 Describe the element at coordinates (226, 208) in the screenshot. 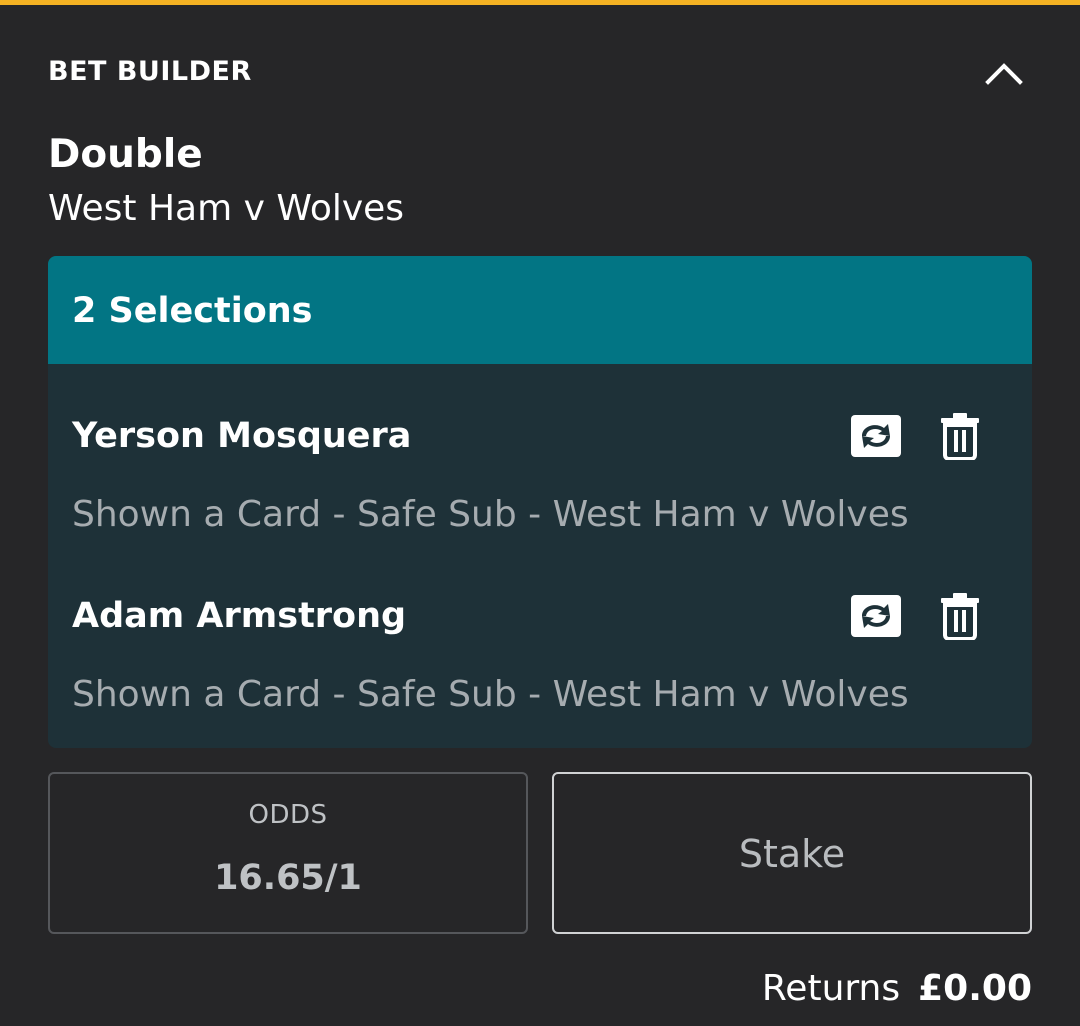

I see `event-name: West Ham v Wolves` at that location.